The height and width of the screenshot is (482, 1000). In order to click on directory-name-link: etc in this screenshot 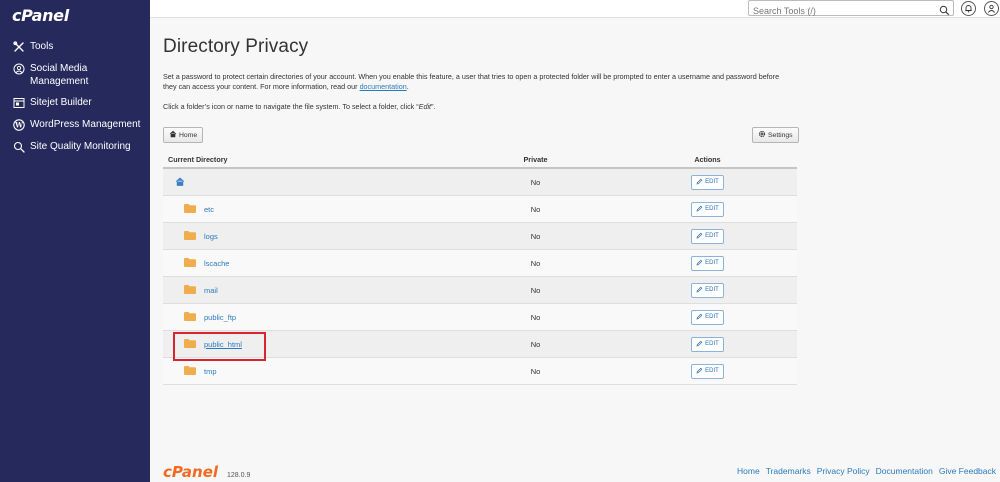, I will do `click(209, 209)`.